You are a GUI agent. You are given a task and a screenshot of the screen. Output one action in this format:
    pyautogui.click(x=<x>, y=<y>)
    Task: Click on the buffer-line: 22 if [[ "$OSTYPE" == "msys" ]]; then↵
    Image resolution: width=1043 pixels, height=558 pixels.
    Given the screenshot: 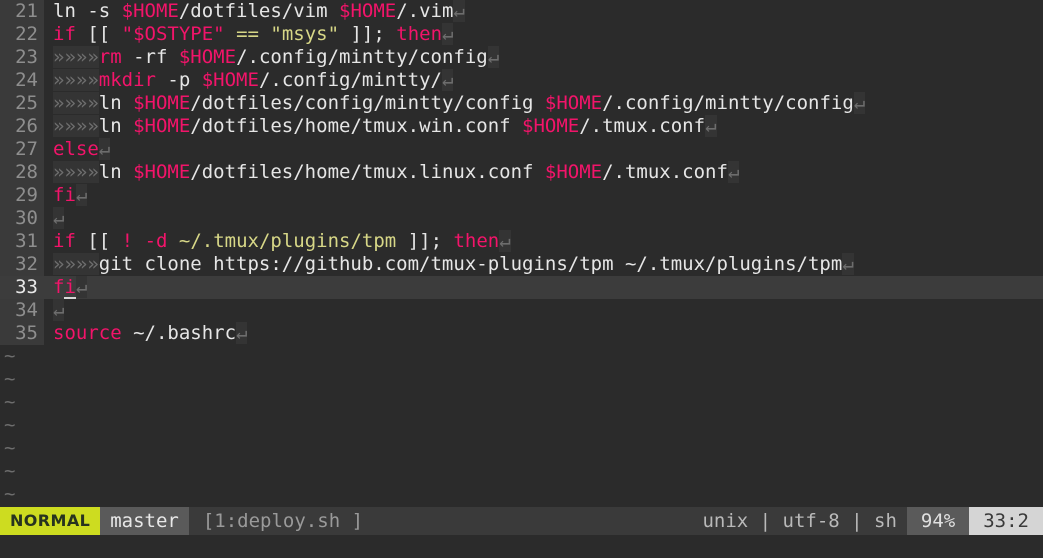 What is the action you would take?
    pyautogui.click(x=521, y=34)
    